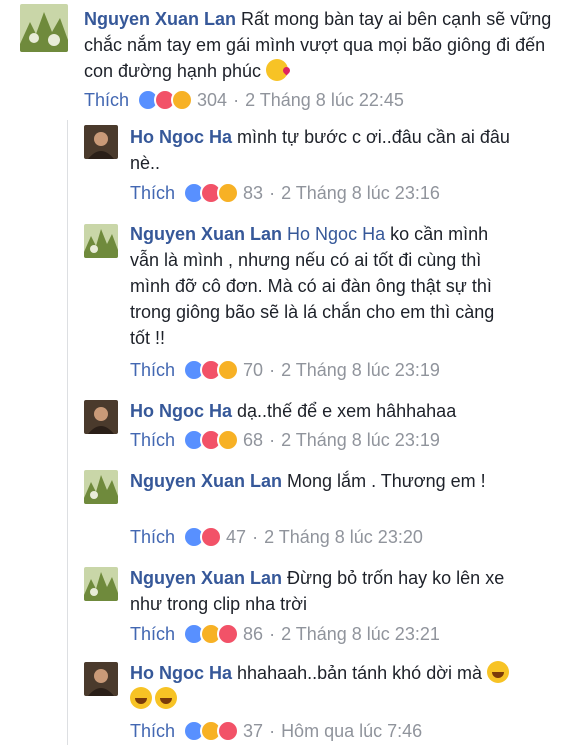  Describe the element at coordinates (244, 100) in the screenshot. I see `comment-meta: Thích 304 · 2 Tháng 8 lúc 22:45` at that location.